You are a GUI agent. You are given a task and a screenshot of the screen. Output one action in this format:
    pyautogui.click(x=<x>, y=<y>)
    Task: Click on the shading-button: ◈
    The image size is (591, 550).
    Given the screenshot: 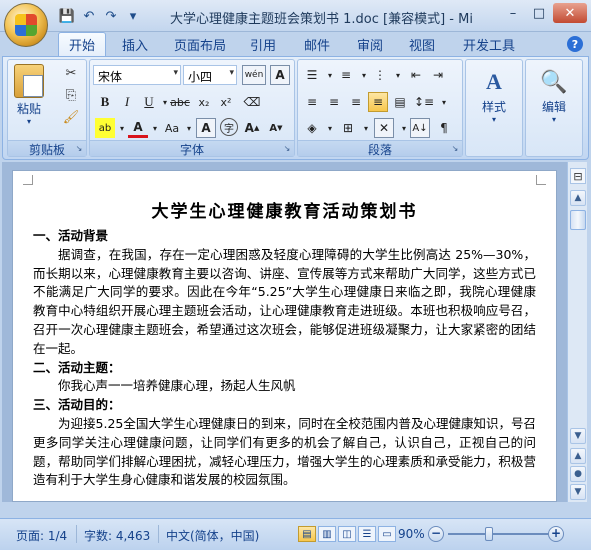 What is the action you would take?
    pyautogui.click(x=312, y=128)
    